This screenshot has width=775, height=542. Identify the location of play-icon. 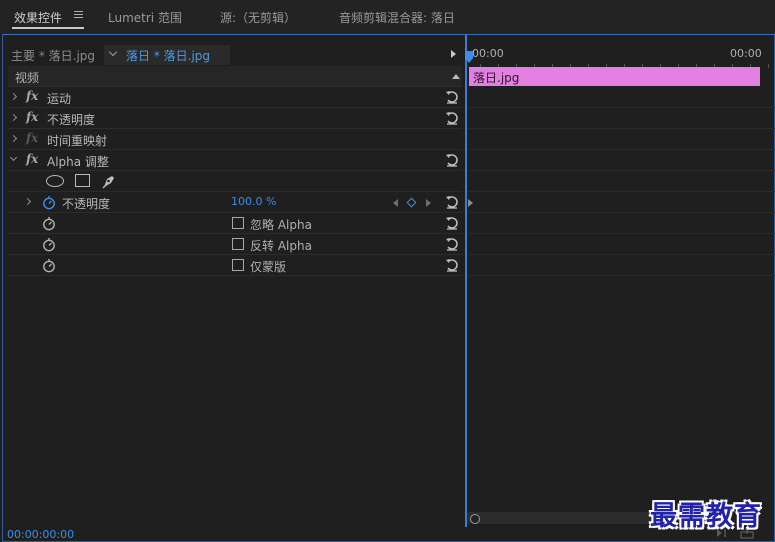
(453, 54).